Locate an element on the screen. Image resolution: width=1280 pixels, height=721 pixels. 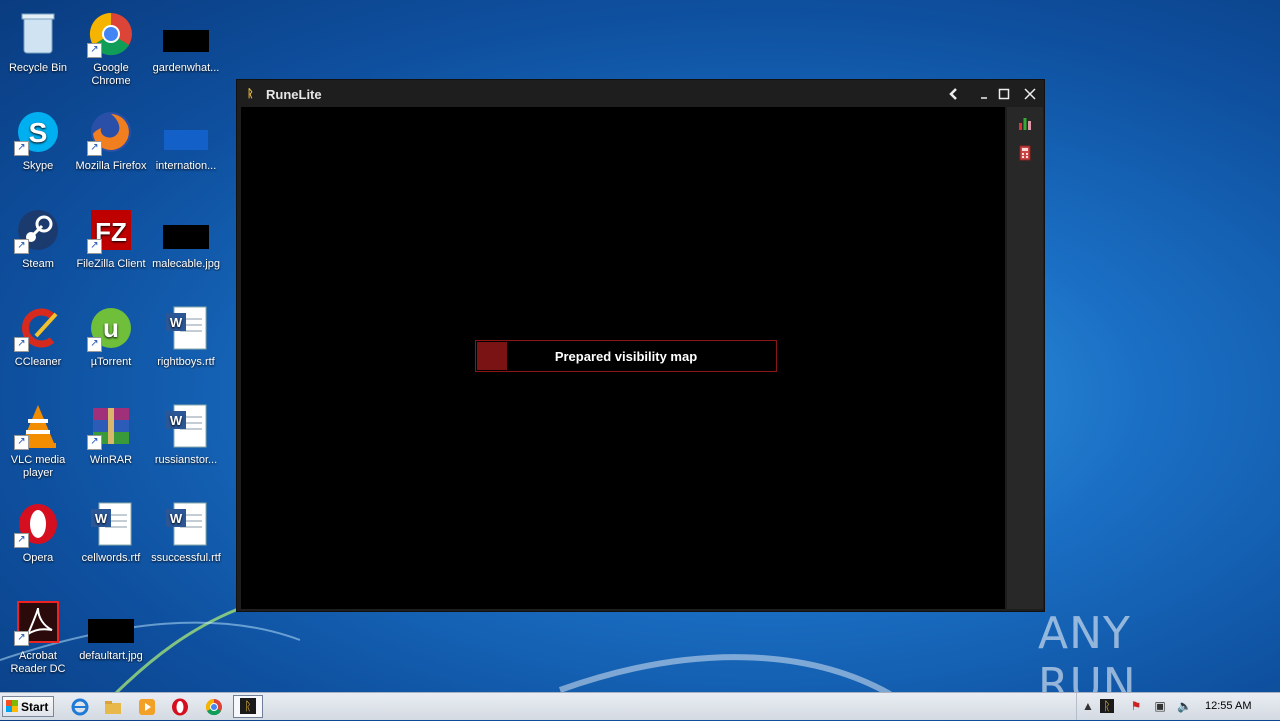
desktop-icon-label: cellwords.rtf is located at coordinates (111, 558).